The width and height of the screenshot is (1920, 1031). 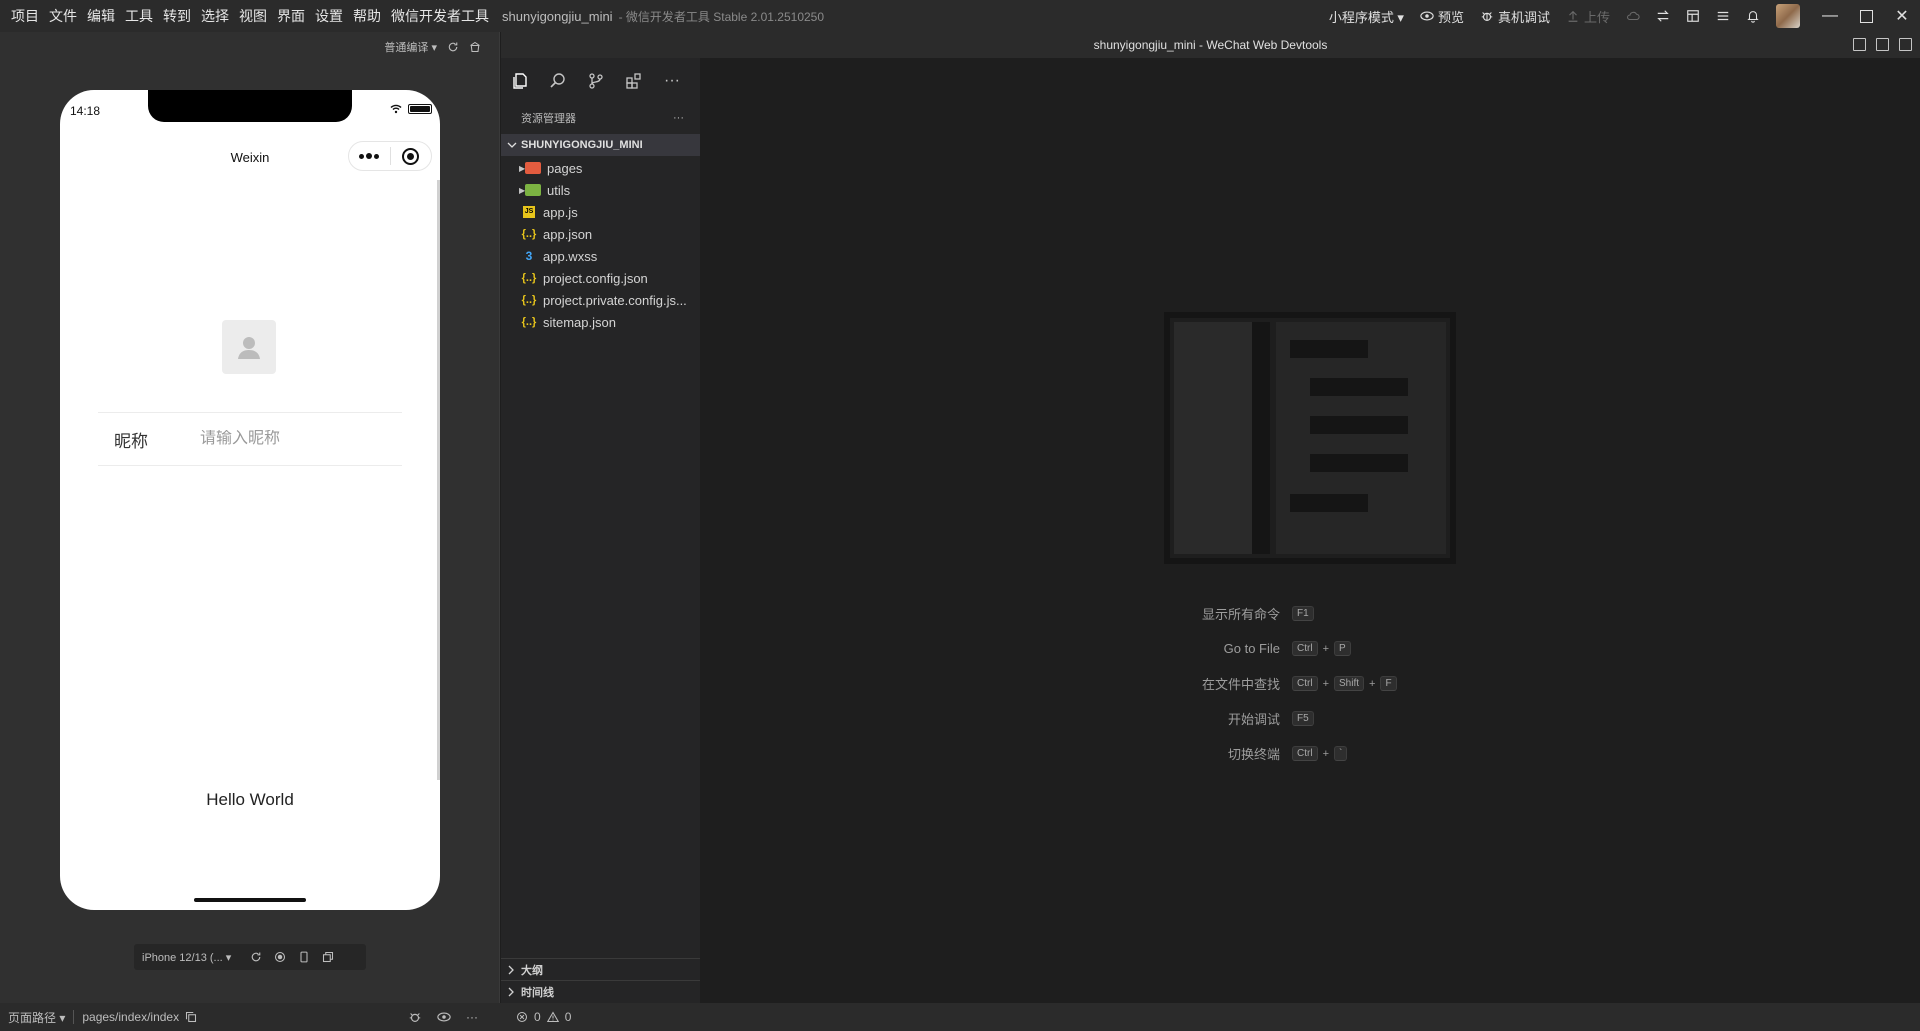 I want to click on js-file-icon: JS, so click(x=529, y=212).